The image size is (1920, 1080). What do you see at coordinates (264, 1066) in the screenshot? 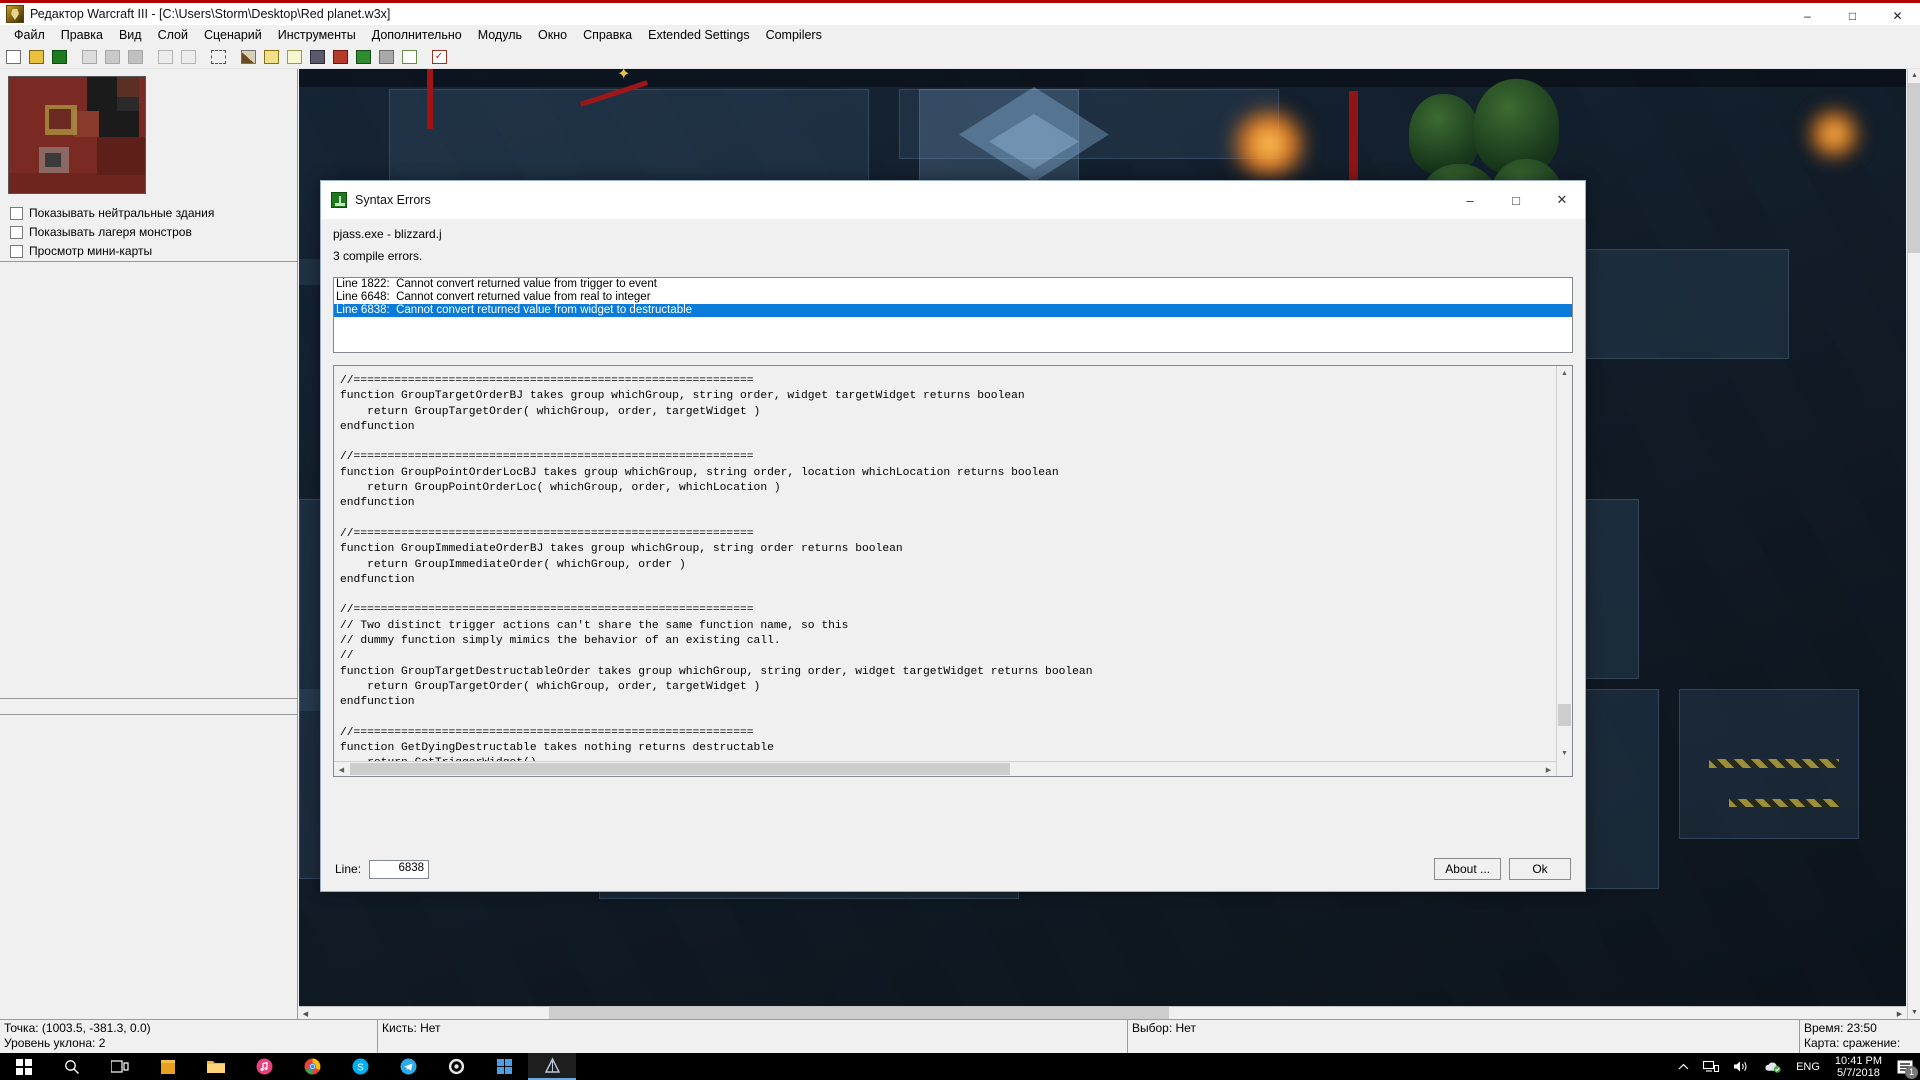
I see `itunes-icon` at bounding box center [264, 1066].